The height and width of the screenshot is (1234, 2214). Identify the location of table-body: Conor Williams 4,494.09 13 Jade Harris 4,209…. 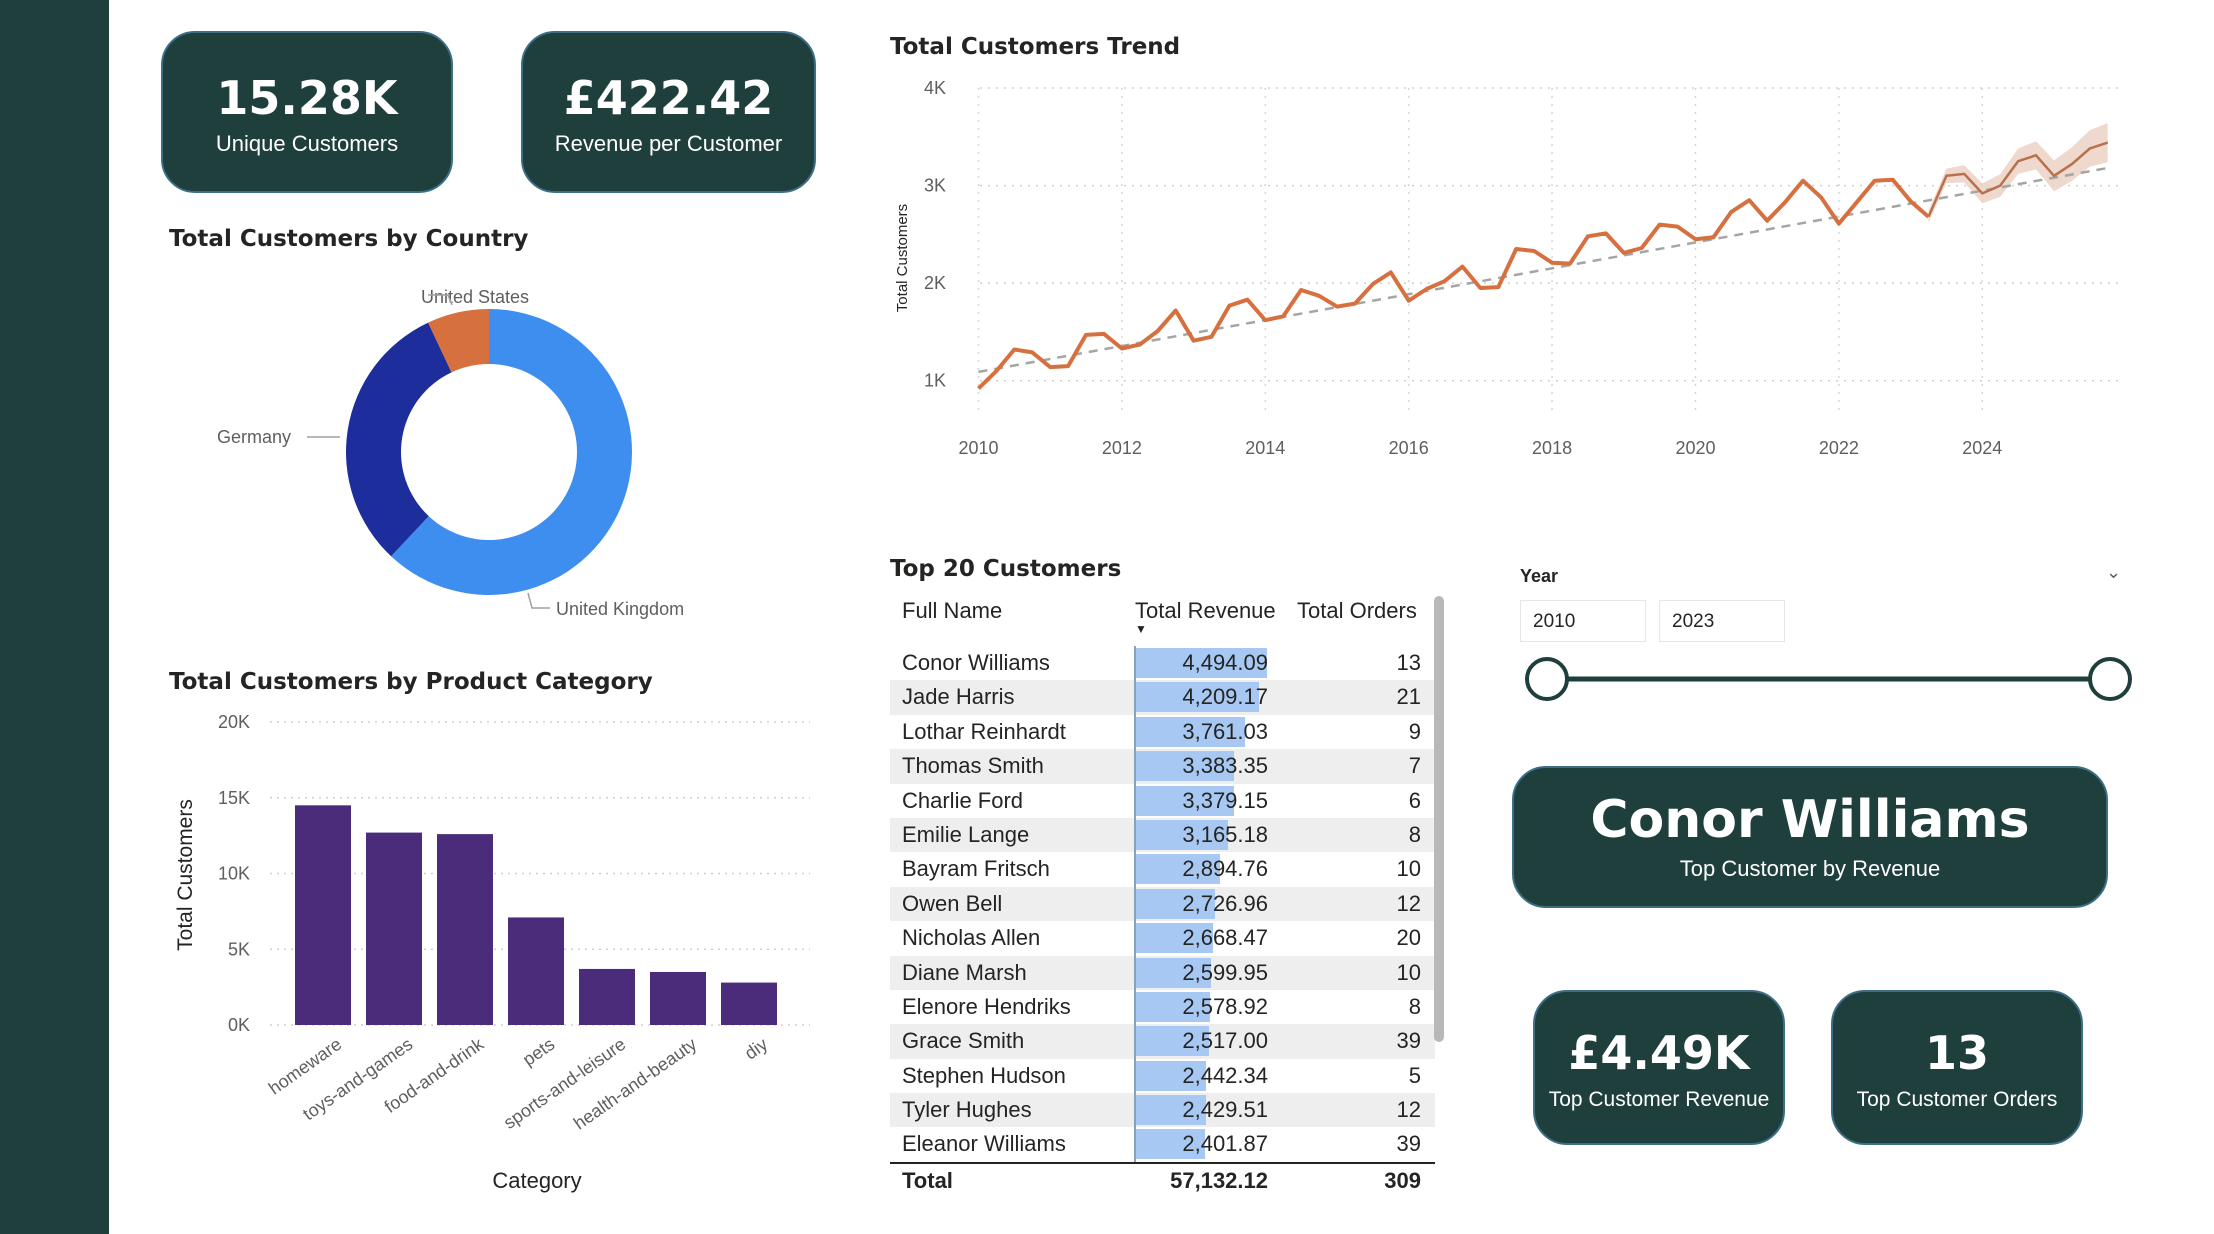
(1162, 904).